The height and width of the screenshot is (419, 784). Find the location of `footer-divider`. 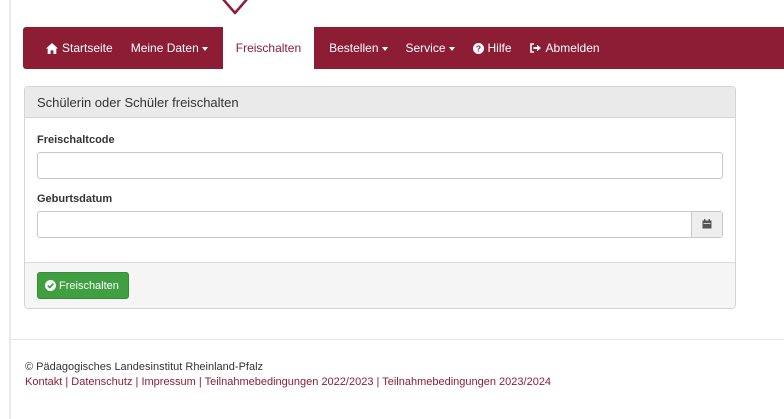

footer-divider is located at coordinates (397, 339).